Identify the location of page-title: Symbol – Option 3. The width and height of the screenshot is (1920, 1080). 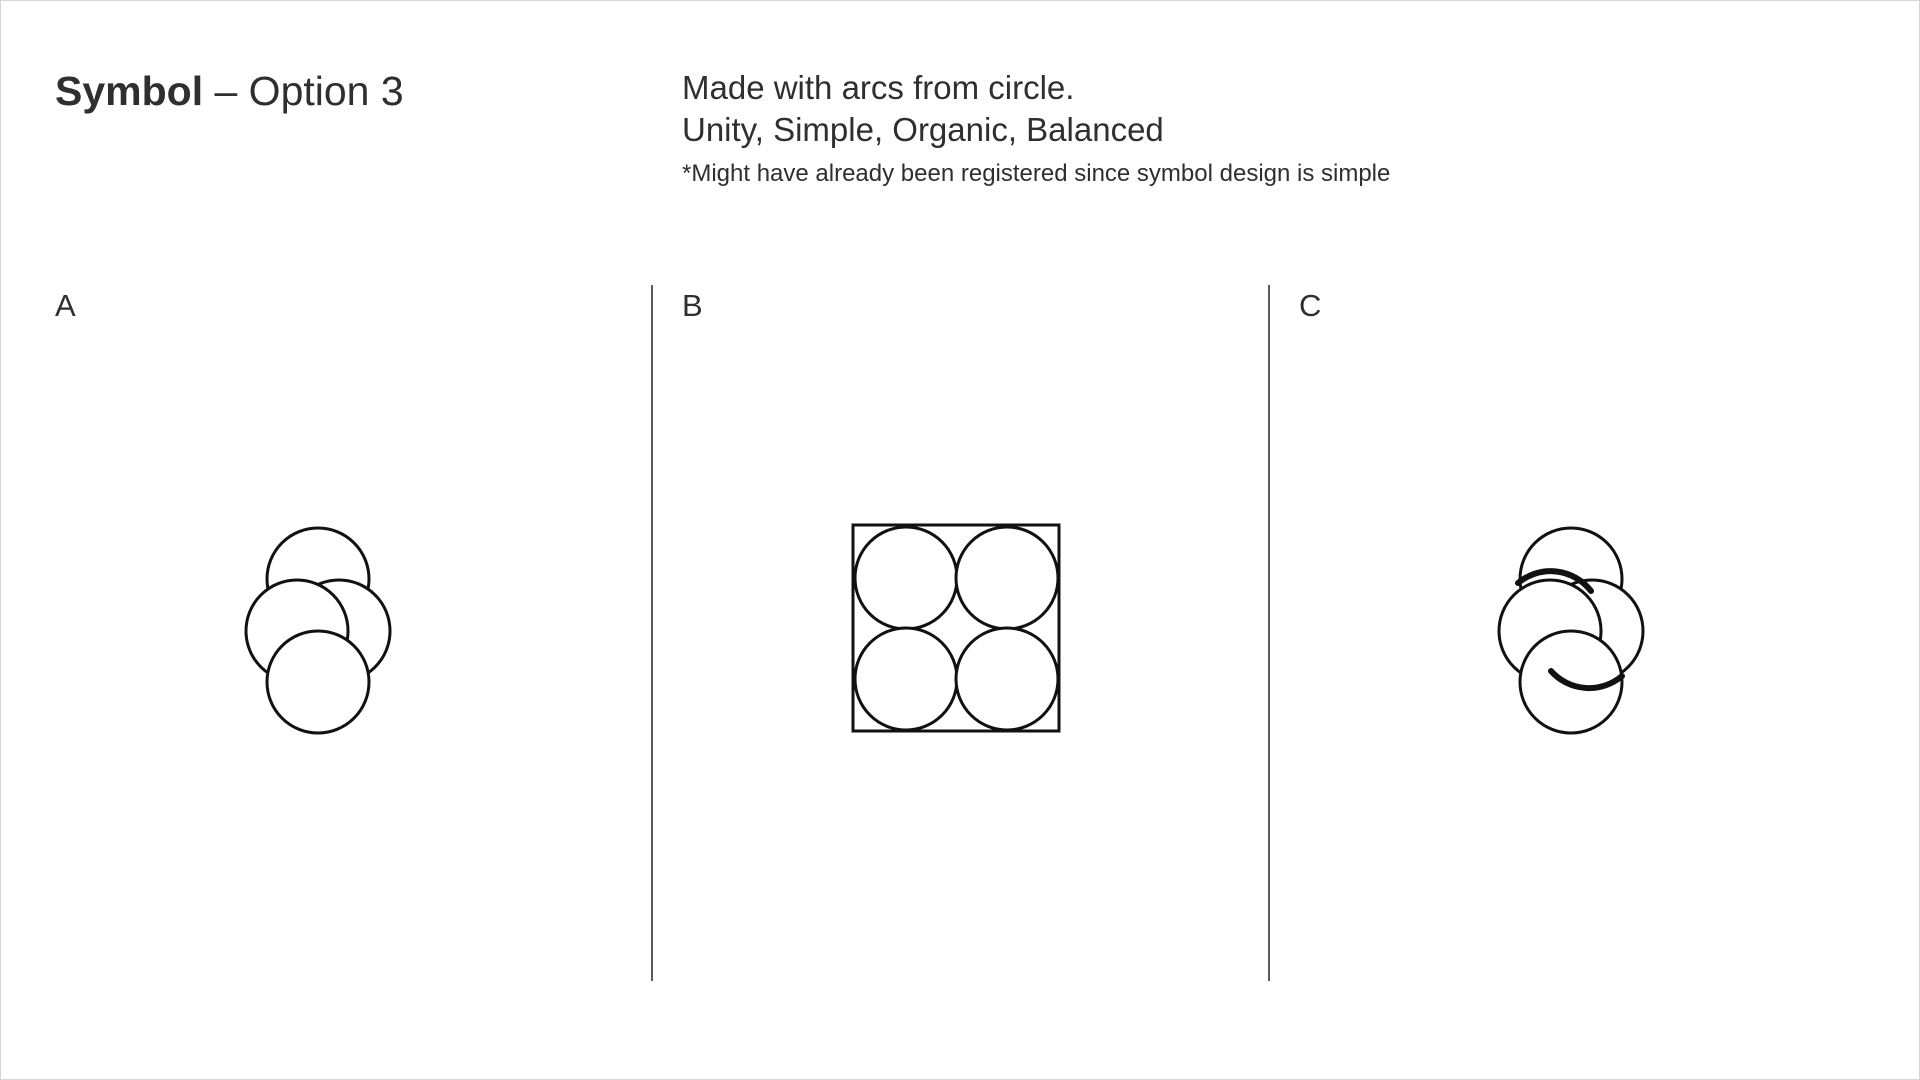
(229, 91).